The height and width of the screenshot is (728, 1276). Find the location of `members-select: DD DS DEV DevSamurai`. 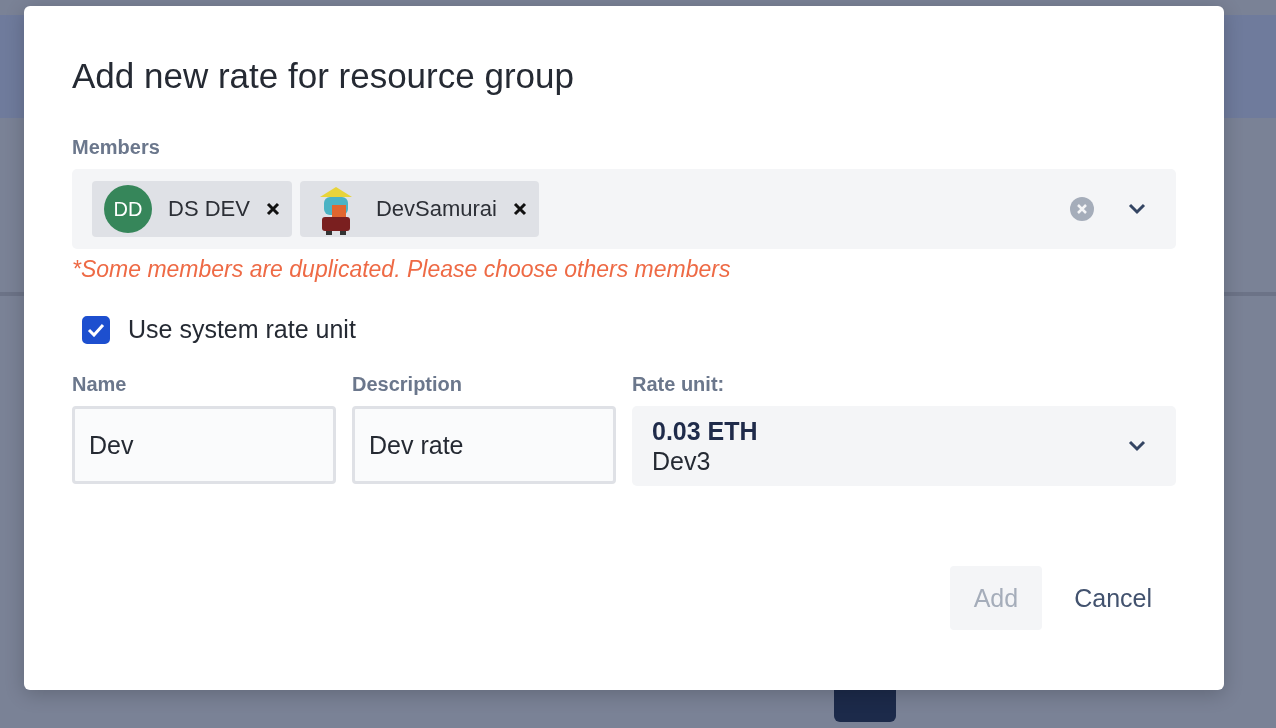

members-select: DD DS DEV DevSamurai is located at coordinates (624, 209).